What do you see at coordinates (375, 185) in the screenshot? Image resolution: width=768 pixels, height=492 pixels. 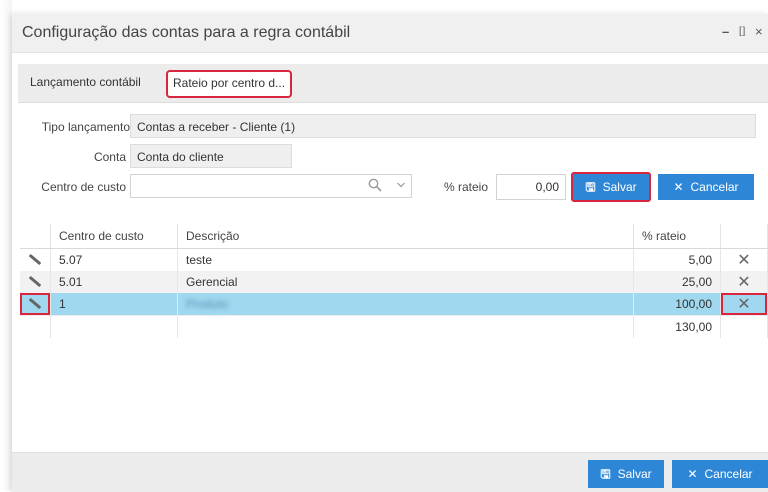 I see `search-icon` at bounding box center [375, 185].